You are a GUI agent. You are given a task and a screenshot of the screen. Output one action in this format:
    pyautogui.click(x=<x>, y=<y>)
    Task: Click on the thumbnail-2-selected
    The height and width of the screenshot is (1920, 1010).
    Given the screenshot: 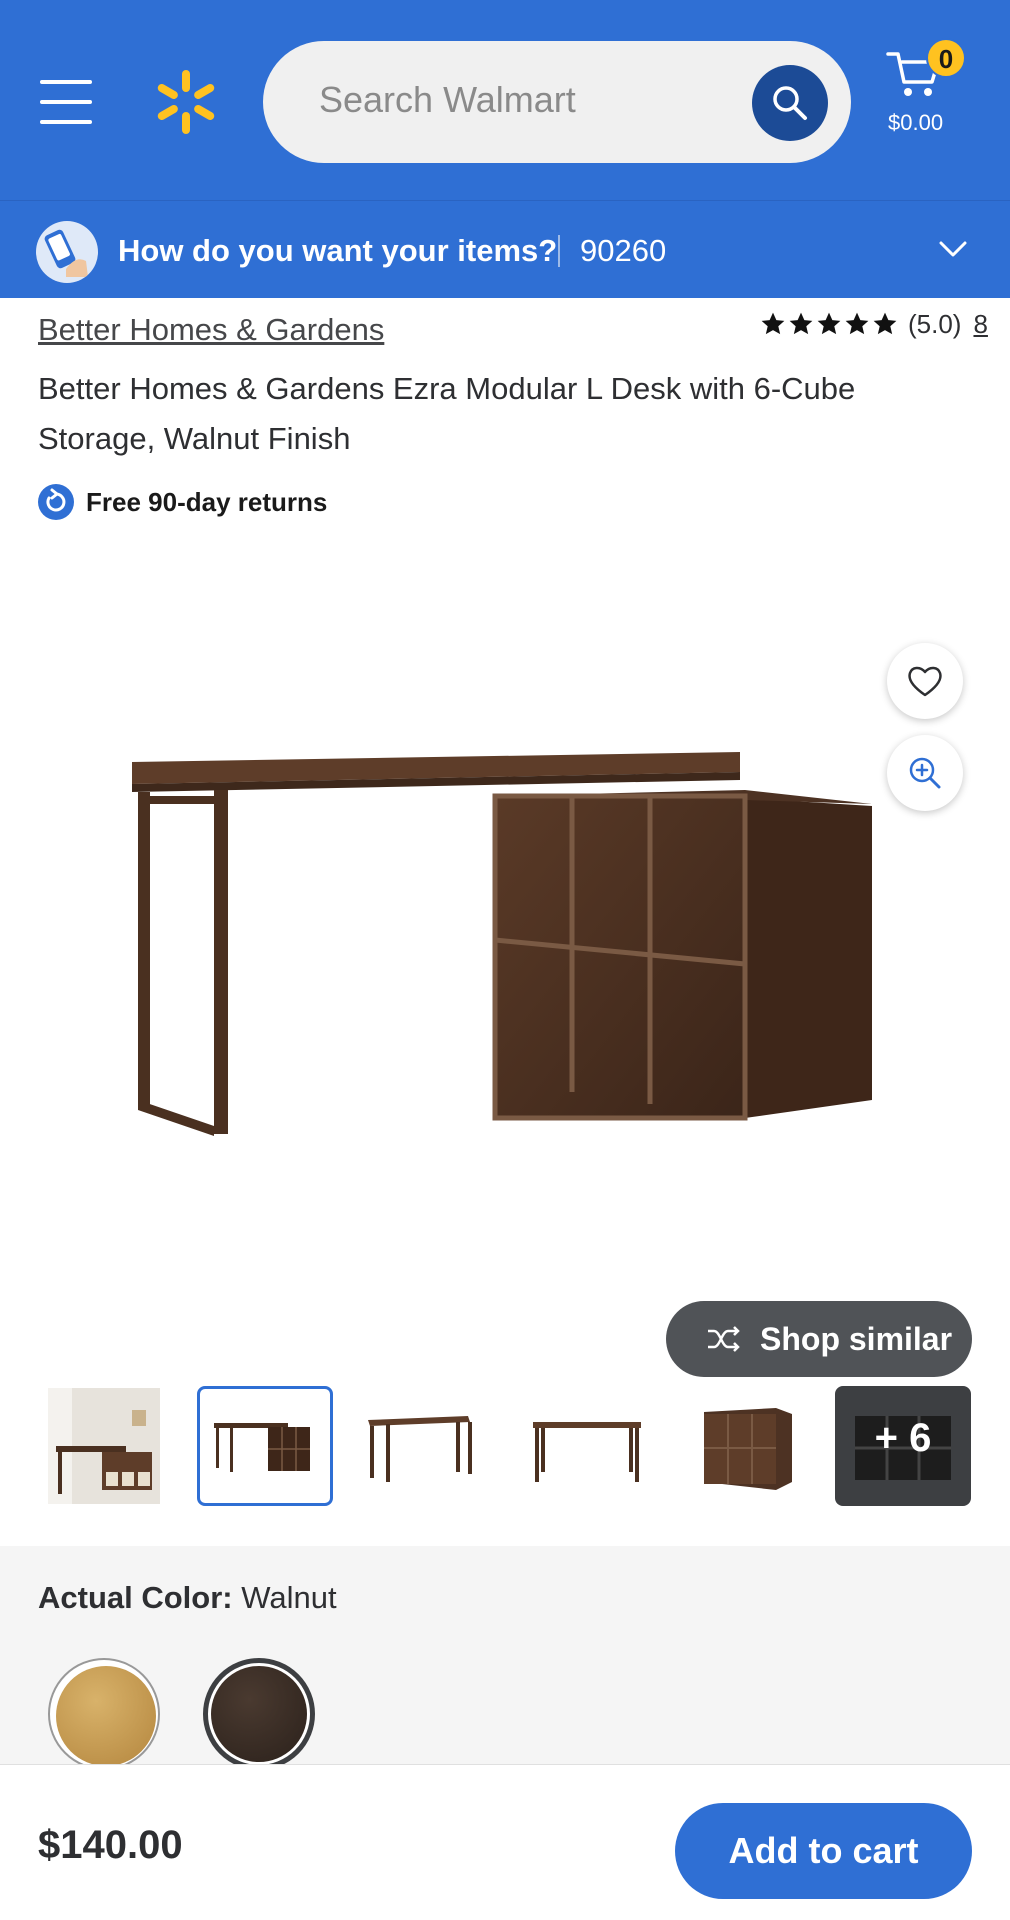 What is the action you would take?
    pyautogui.click(x=265, y=1446)
    